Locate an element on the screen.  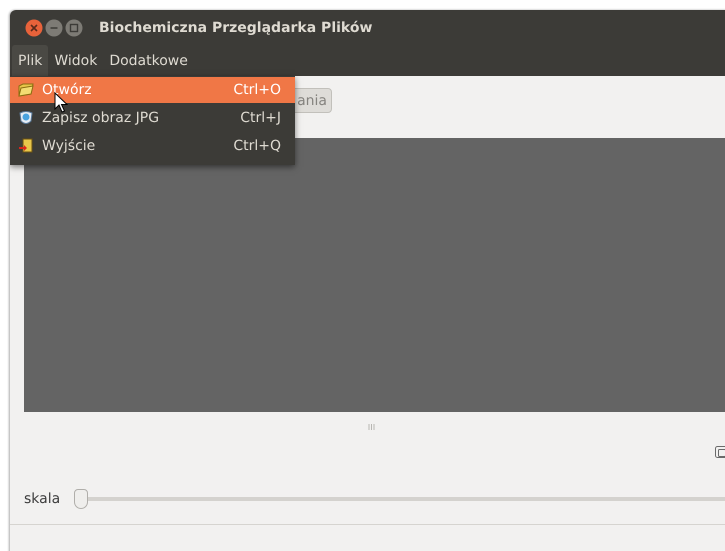
entry-label: Wyjście is located at coordinates (69, 146).